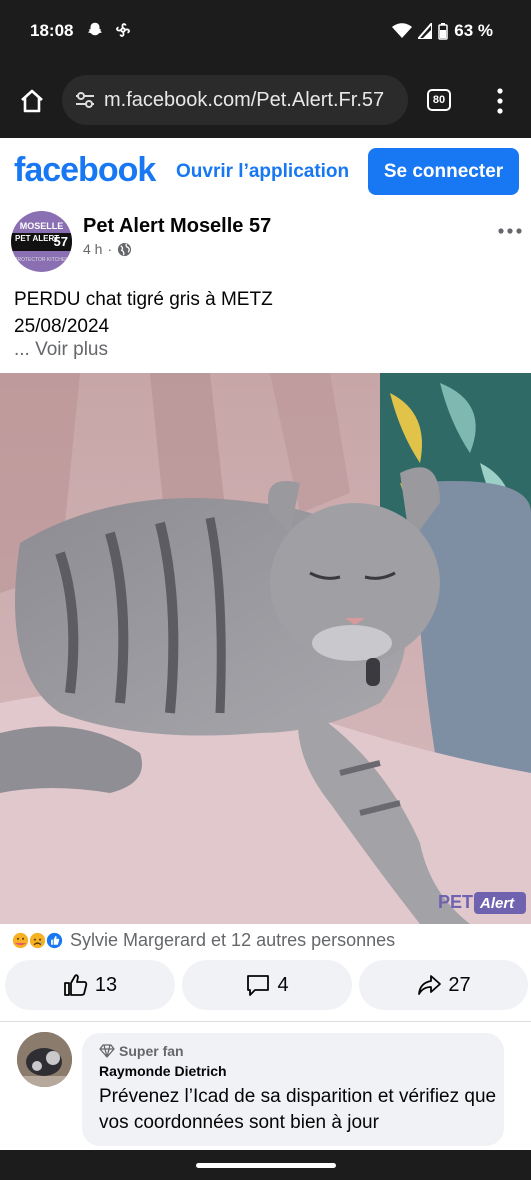  Describe the element at coordinates (510, 231) in the screenshot. I see `more-options-icon` at that location.